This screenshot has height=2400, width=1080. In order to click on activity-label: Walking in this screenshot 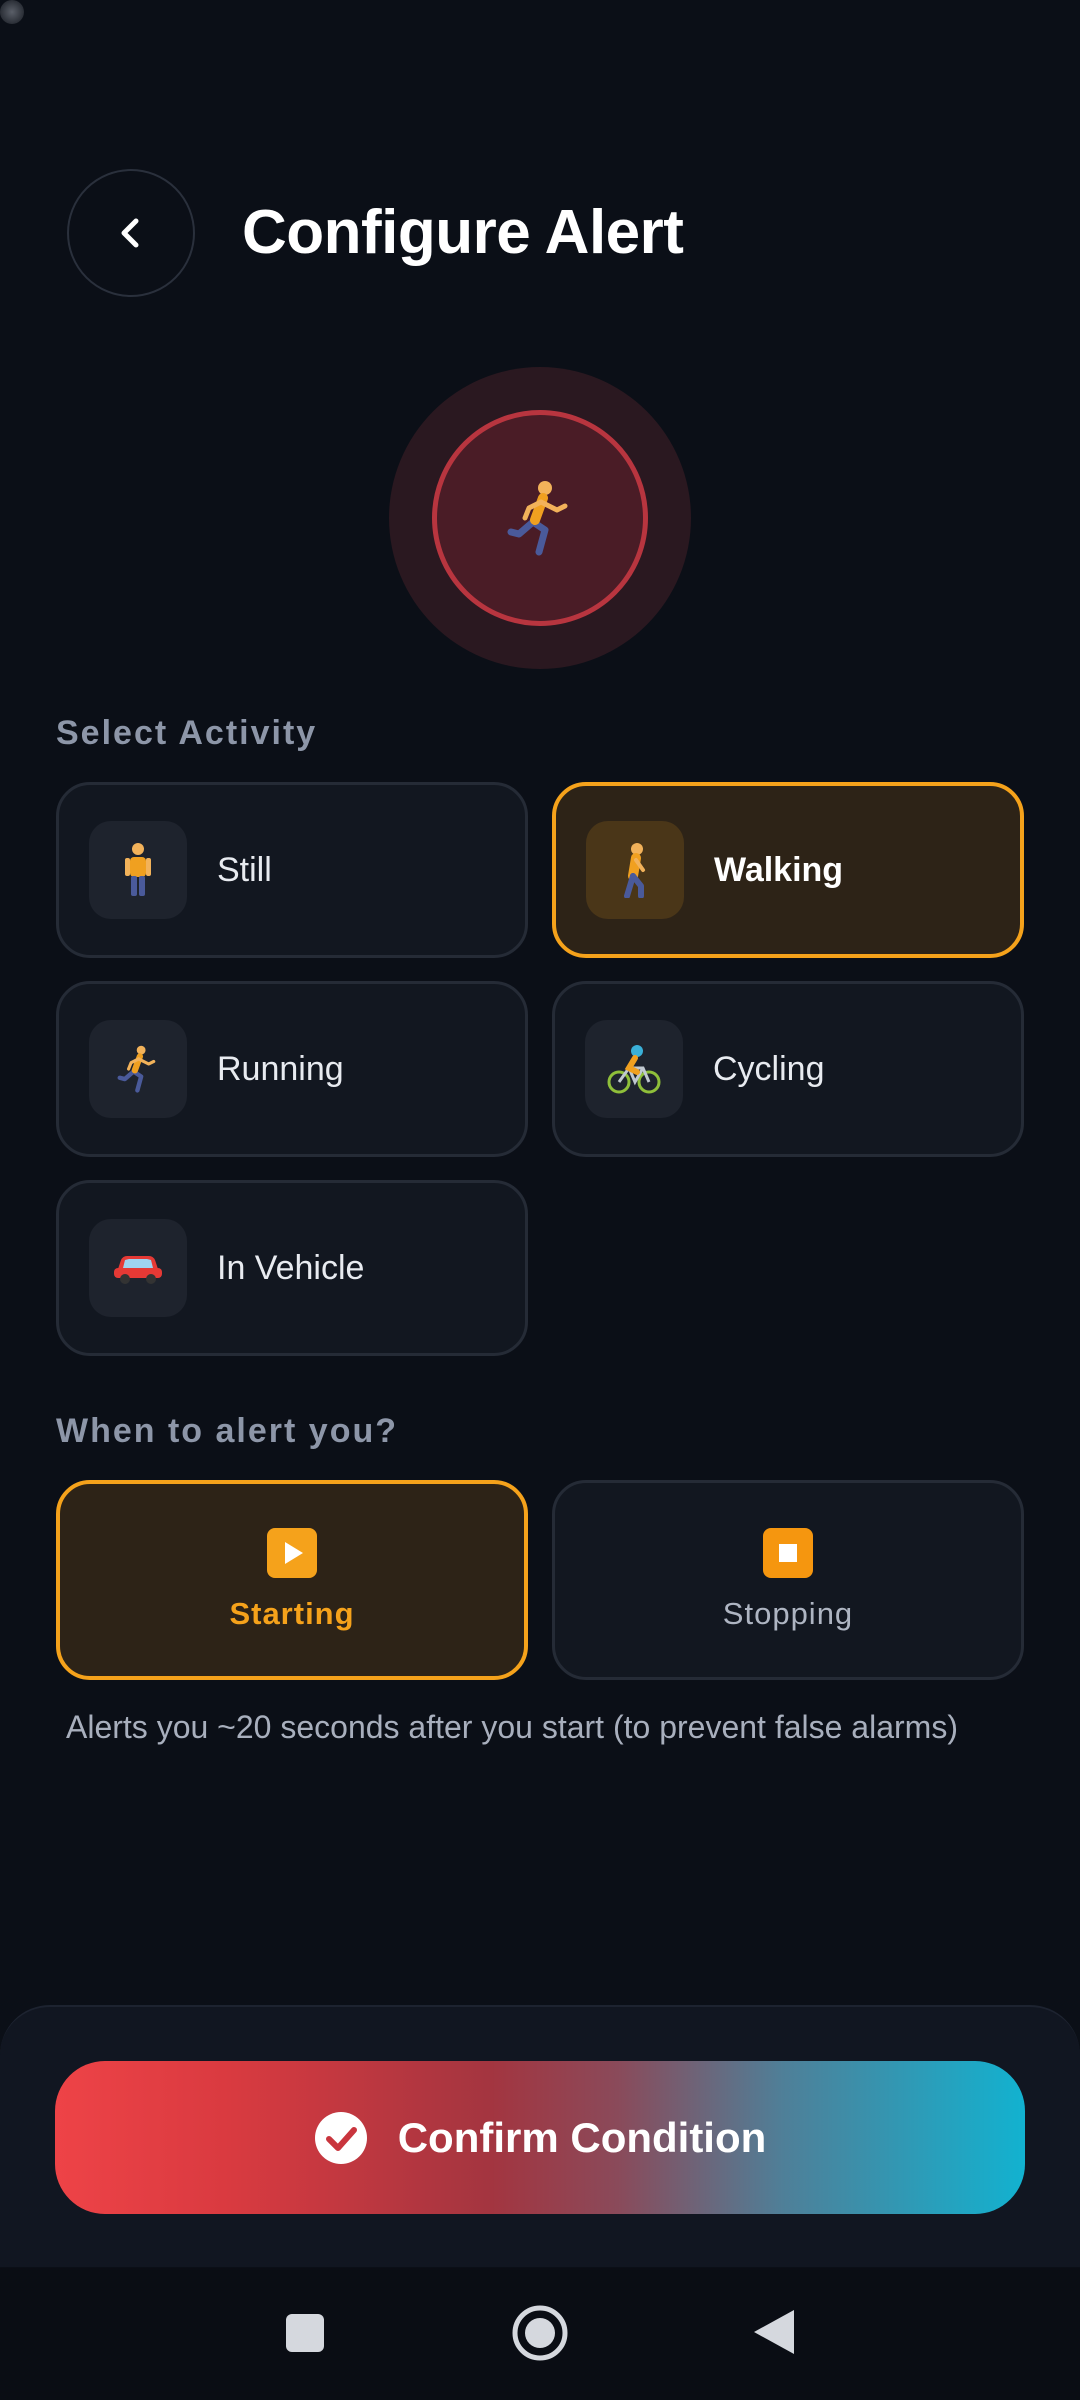, I will do `click(779, 869)`.